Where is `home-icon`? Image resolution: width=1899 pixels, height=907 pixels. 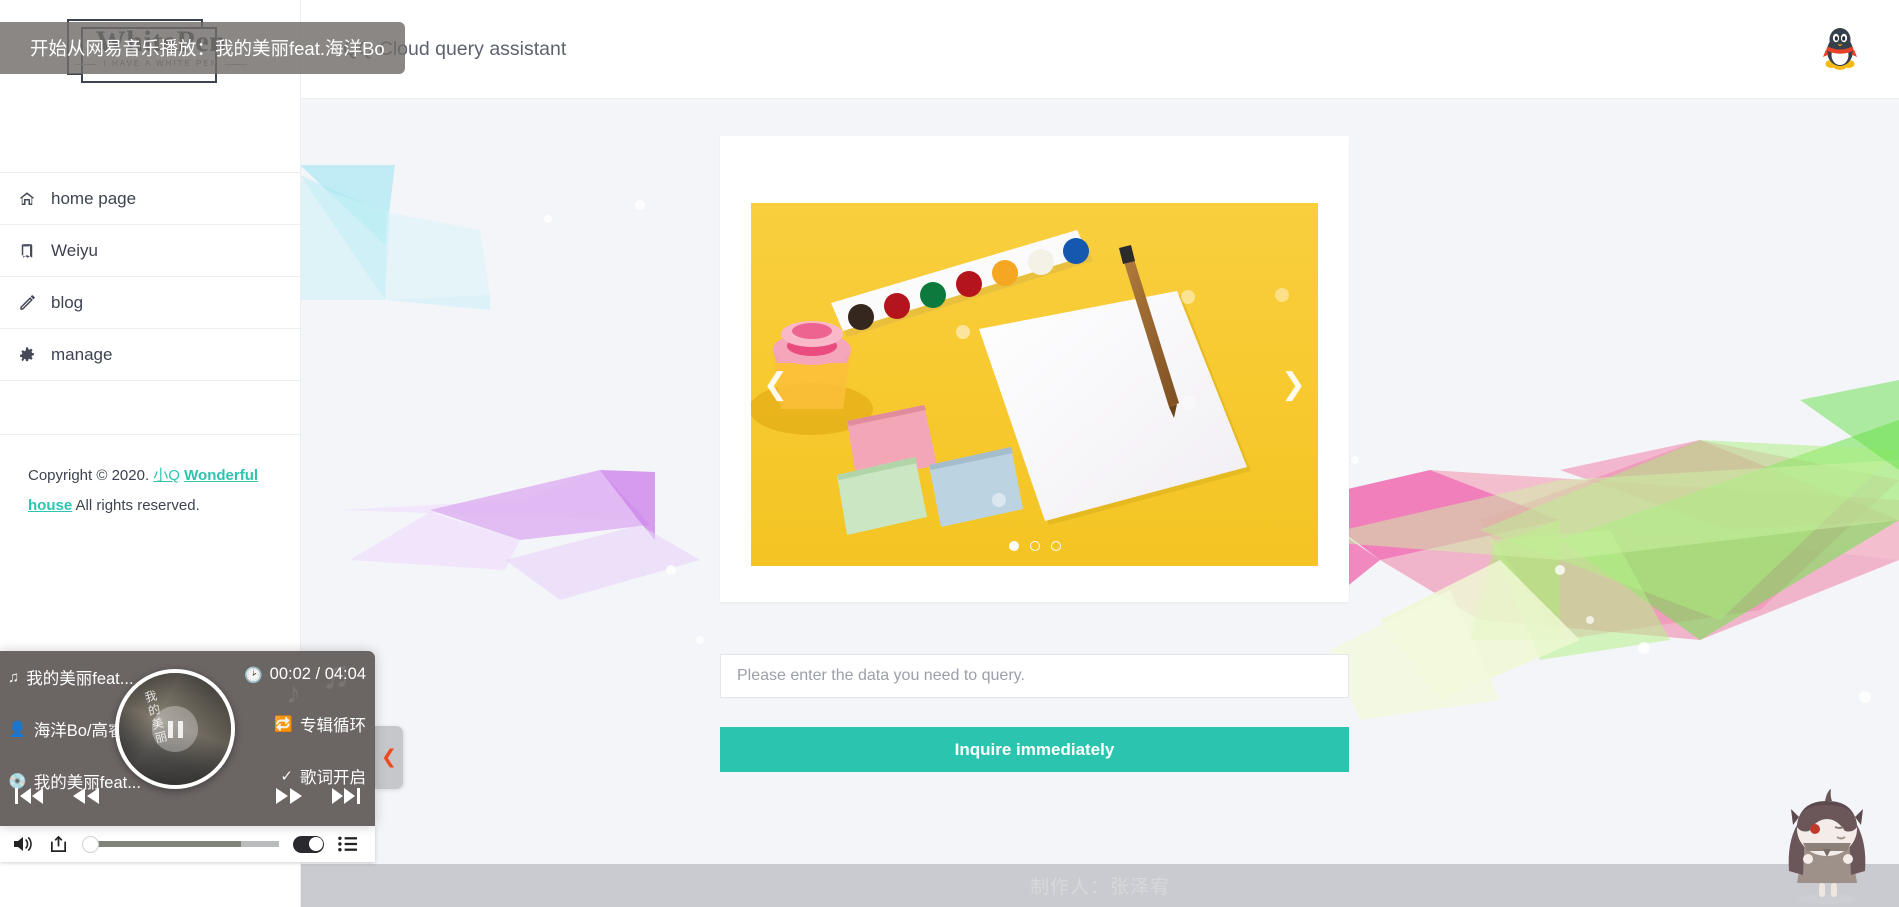
home-icon is located at coordinates (31, 199).